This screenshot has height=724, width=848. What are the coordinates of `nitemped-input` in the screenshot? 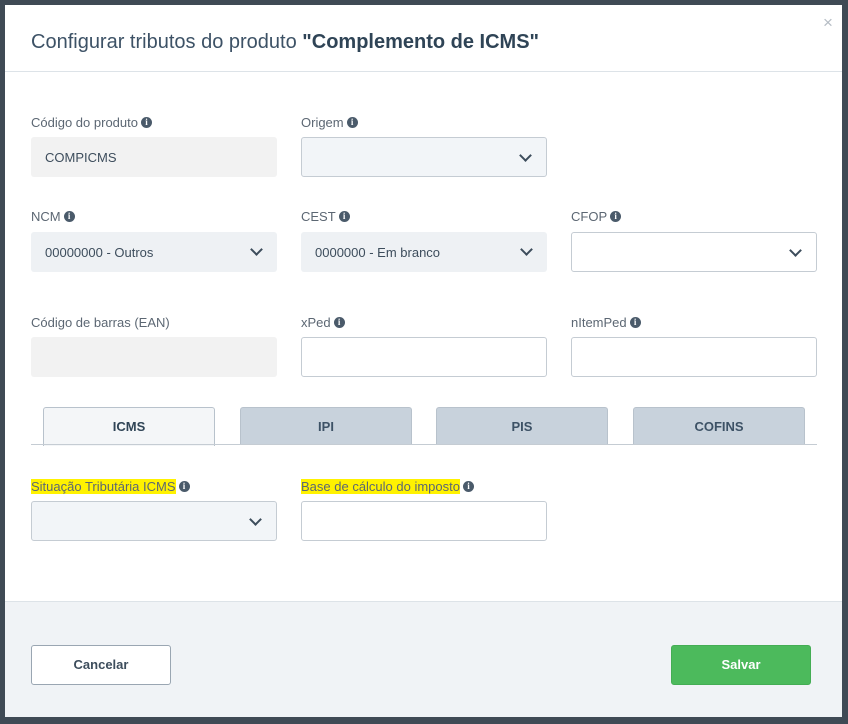 It's located at (694, 357).